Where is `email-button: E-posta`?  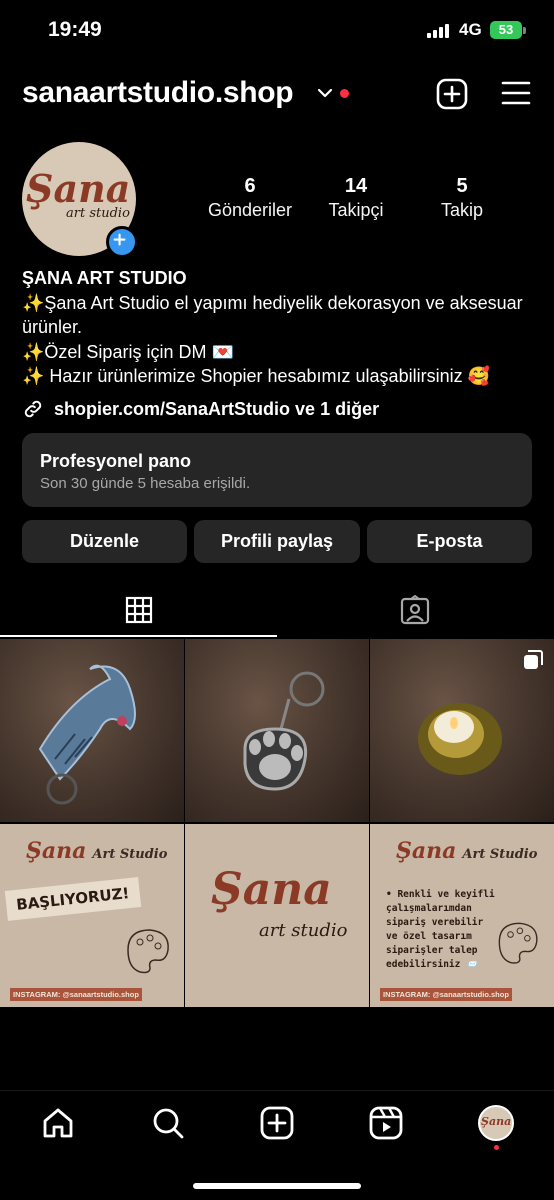 email-button: E-posta is located at coordinates (449, 541).